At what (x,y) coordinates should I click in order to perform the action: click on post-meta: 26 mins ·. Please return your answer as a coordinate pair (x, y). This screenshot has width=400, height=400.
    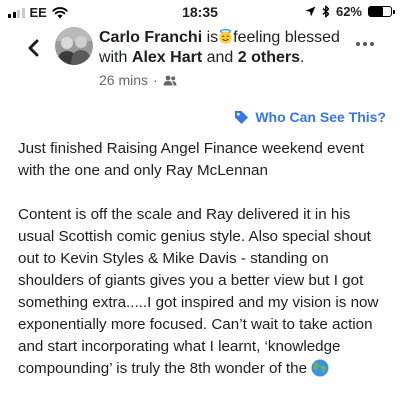
    Looking at the image, I should click on (138, 80).